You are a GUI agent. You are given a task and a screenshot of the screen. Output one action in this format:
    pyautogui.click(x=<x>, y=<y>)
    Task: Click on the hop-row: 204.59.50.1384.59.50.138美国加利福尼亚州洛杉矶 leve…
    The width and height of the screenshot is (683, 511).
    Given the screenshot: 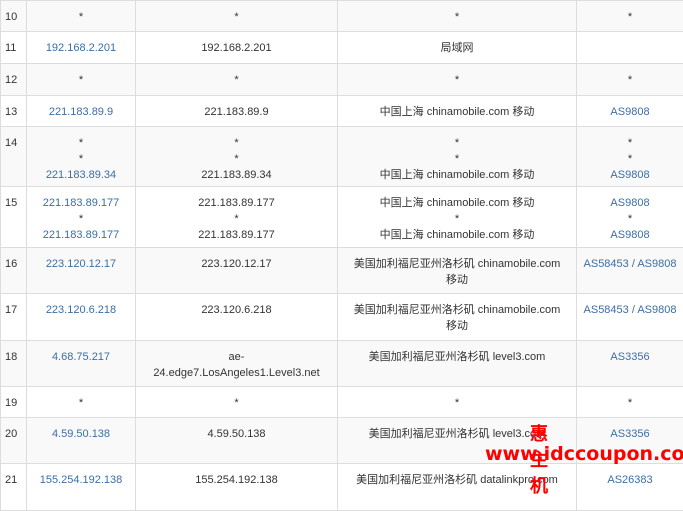 What is the action you would take?
    pyautogui.click(x=342, y=441)
    